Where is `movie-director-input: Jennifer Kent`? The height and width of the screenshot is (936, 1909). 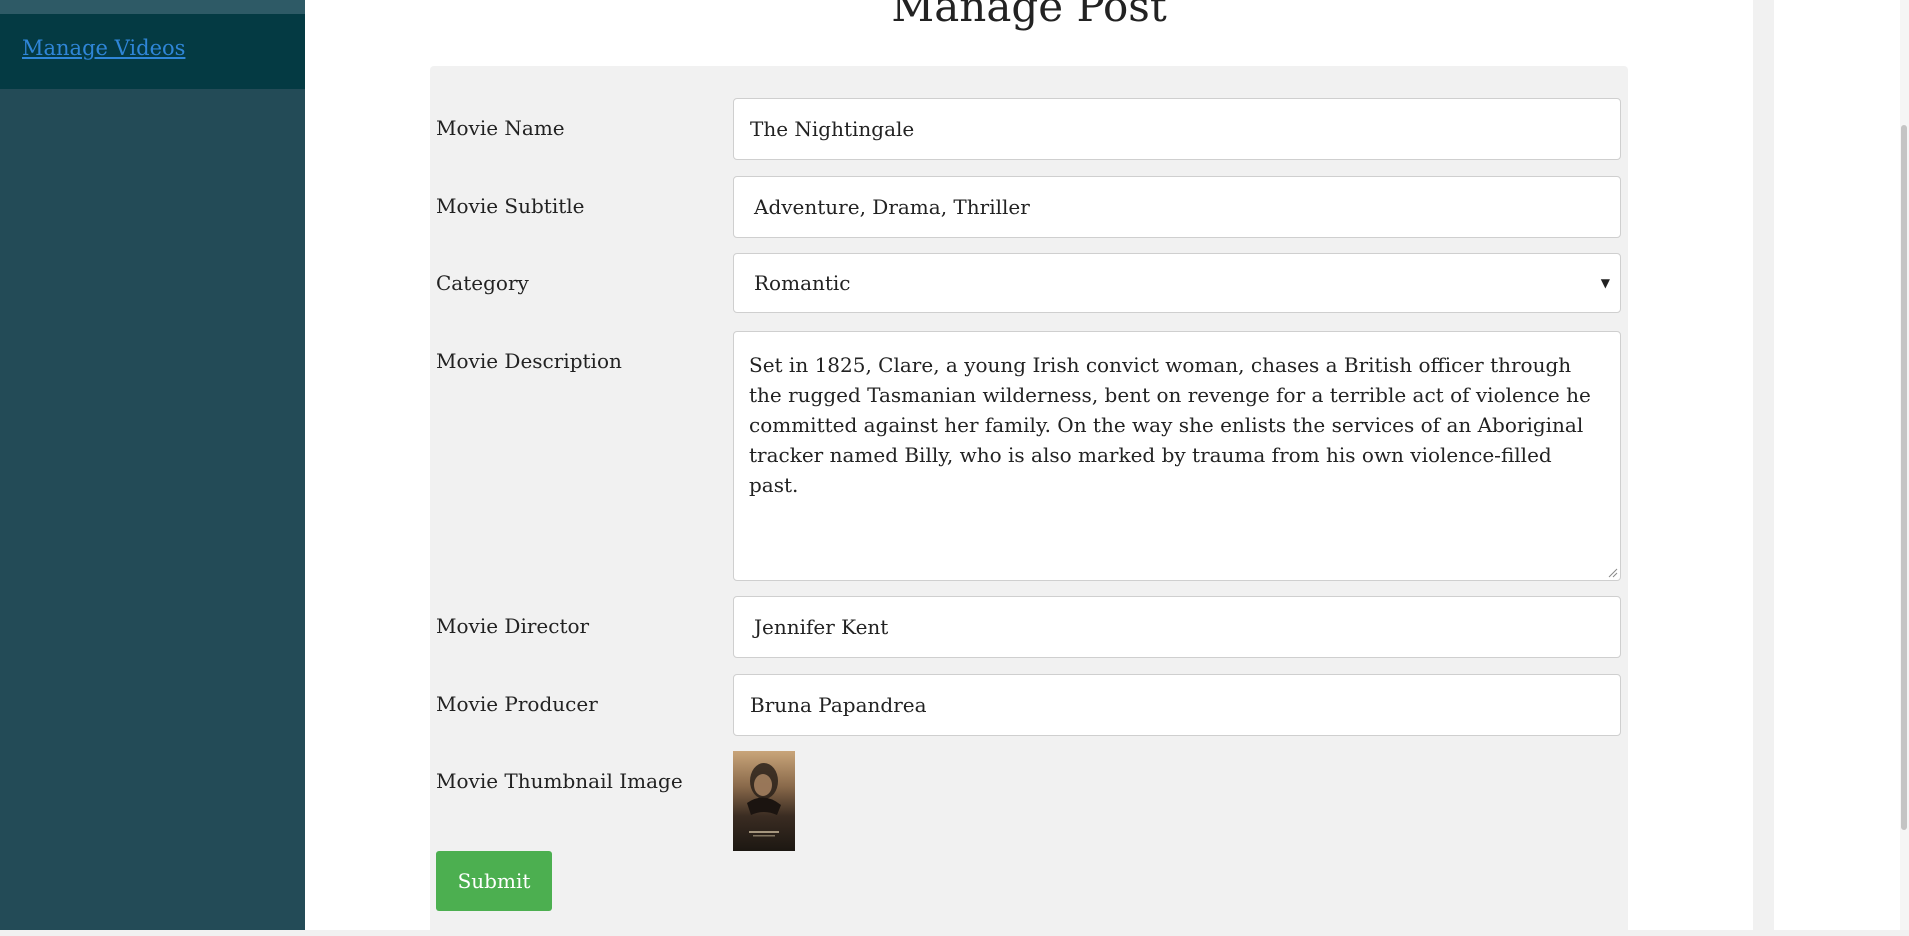 movie-director-input: Jennifer Kent is located at coordinates (1177, 627).